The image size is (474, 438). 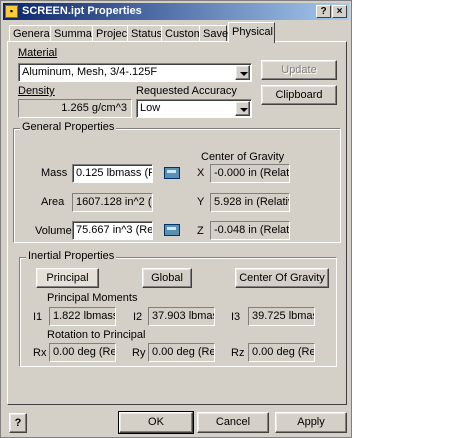 What do you see at coordinates (299, 70) in the screenshot?
I see `update-button: Update` at bounding box center [299, 70].